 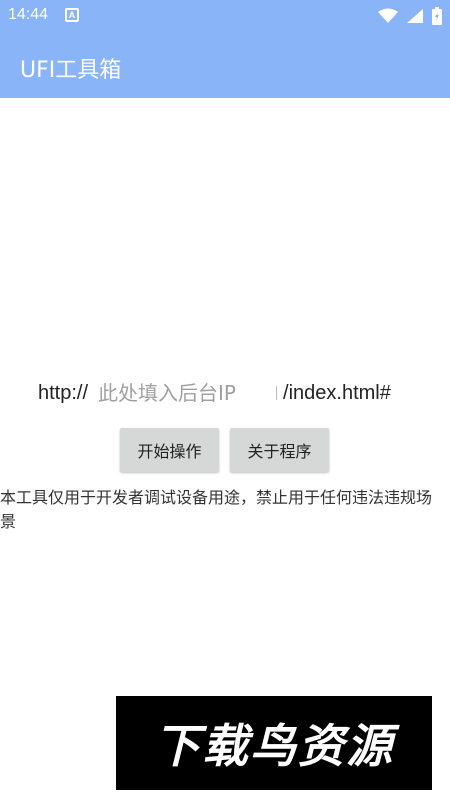 What do you see at coordinates (274, 746) in the screenshot?
I see `watermark-text: 下载鸟资源` at bounding box center [274, 746].